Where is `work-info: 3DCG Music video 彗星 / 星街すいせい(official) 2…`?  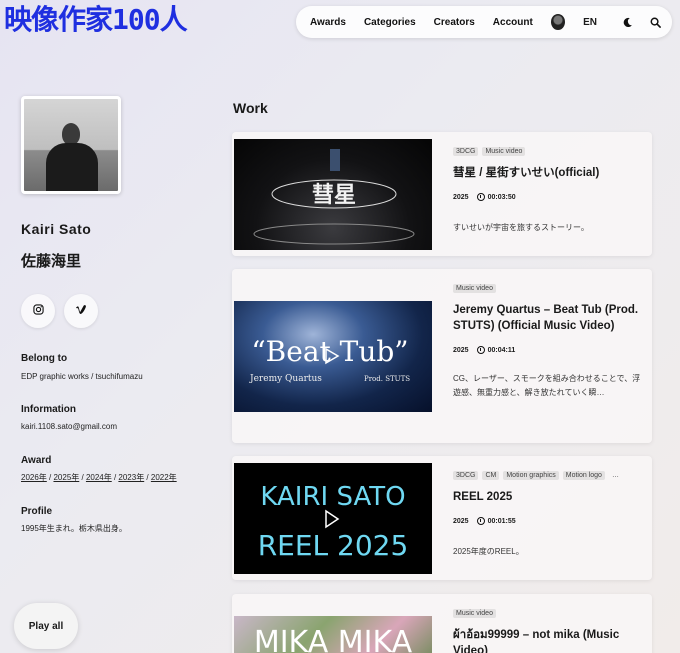 work-info: 3DCG Music video 彗星 / 星街すいせい(official) 2… is located at coordinates (549, 191).